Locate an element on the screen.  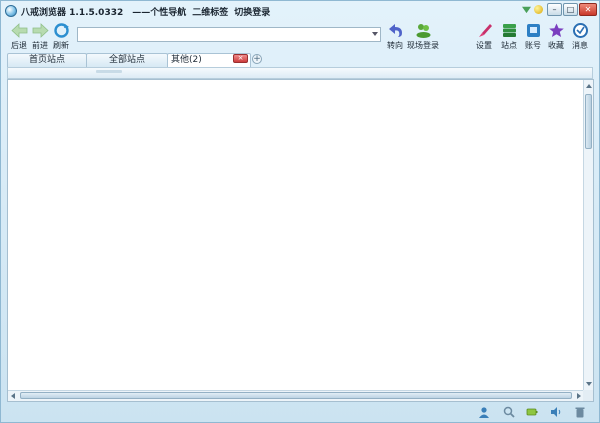
title-link-switch-login: 切换登录 is located at coordinates (252, 11).